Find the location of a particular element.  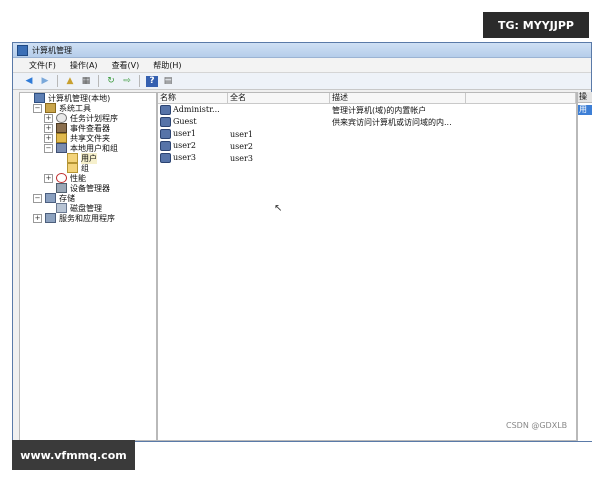

disk-icon is located at coordinates (61, 208).